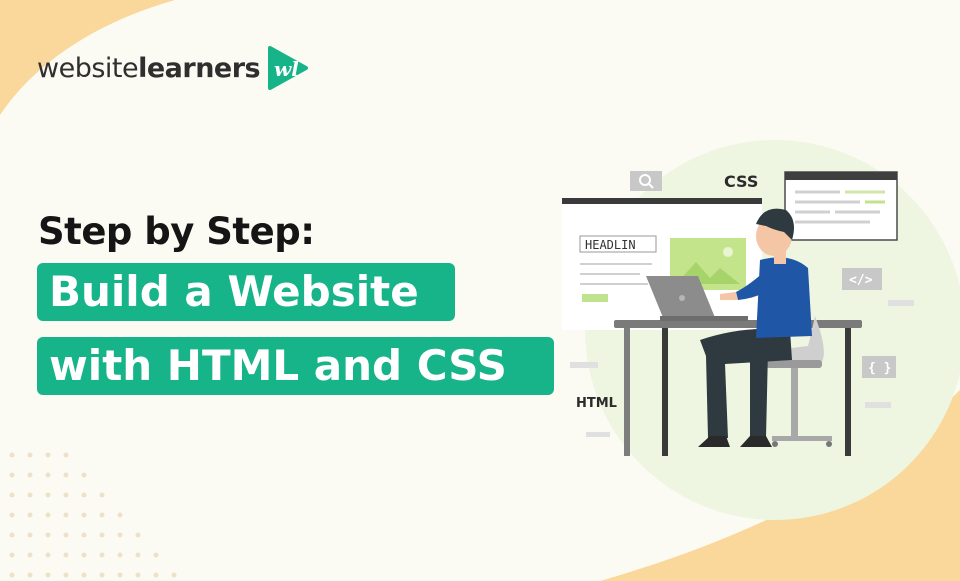 This screenshot has height=581, width=960. I want to click on logo-word-website: website, so click(88, 68).